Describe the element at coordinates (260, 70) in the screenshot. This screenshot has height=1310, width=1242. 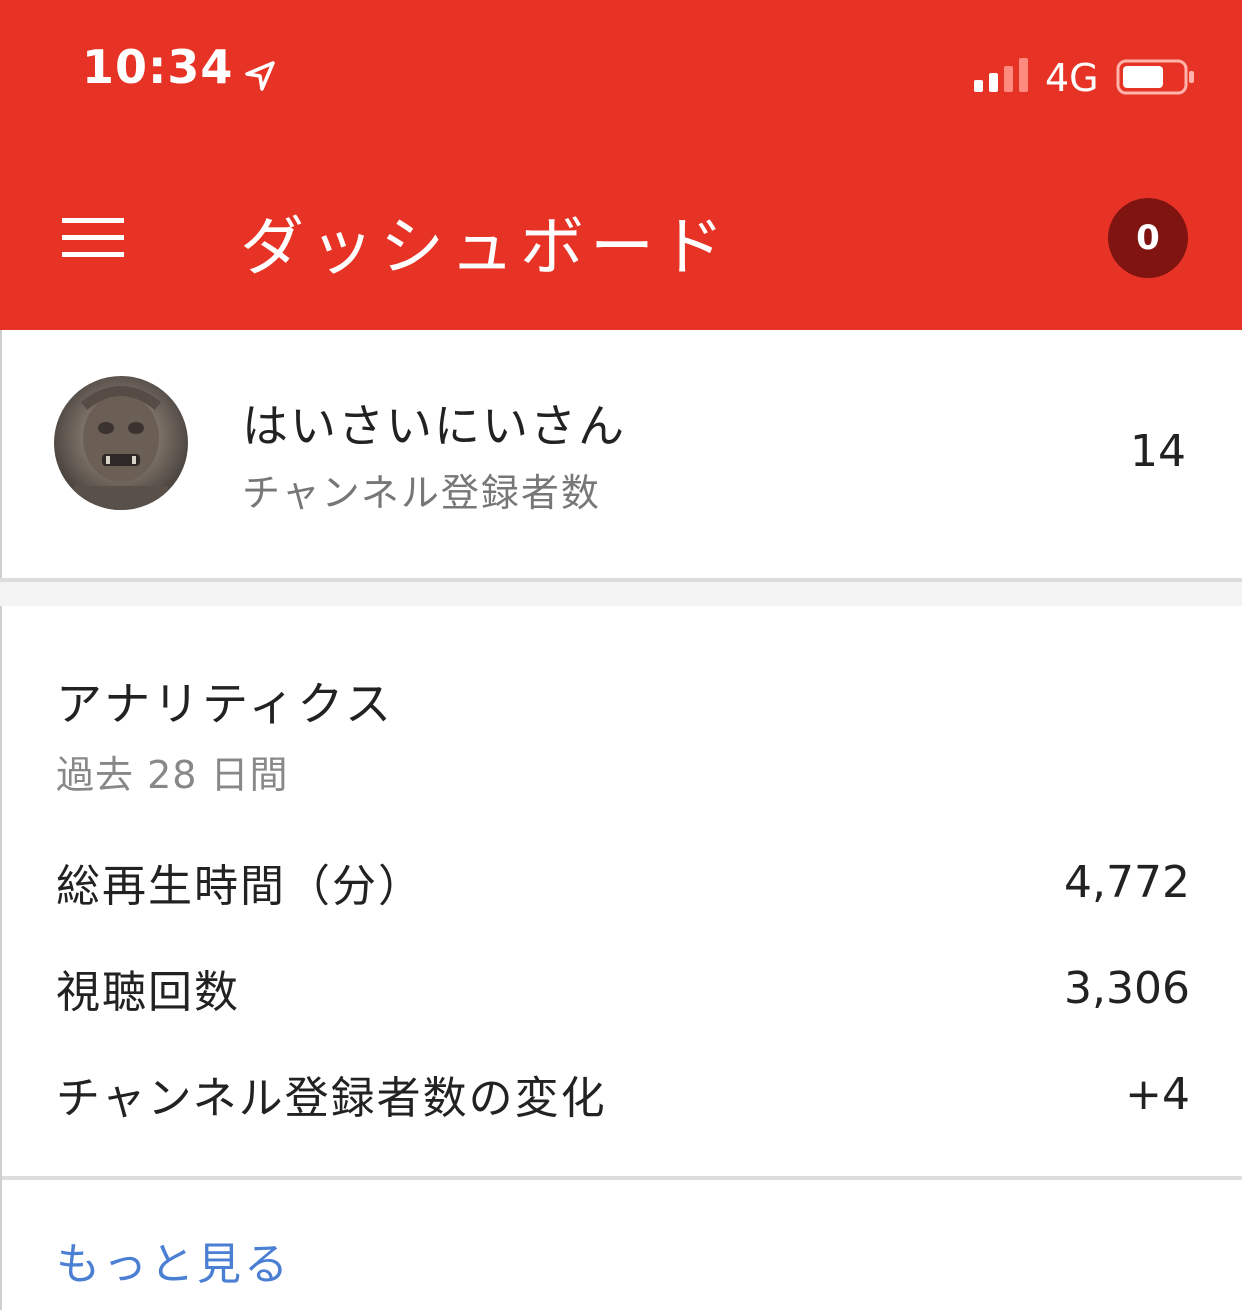
I see `location-arrow-icon` at that location.